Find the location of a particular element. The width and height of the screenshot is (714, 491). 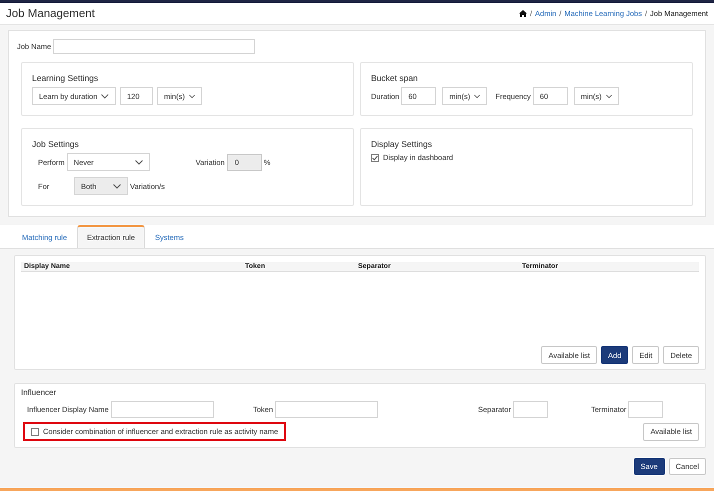

panel-title: Learning Settings is located at coordinates (66, 78).